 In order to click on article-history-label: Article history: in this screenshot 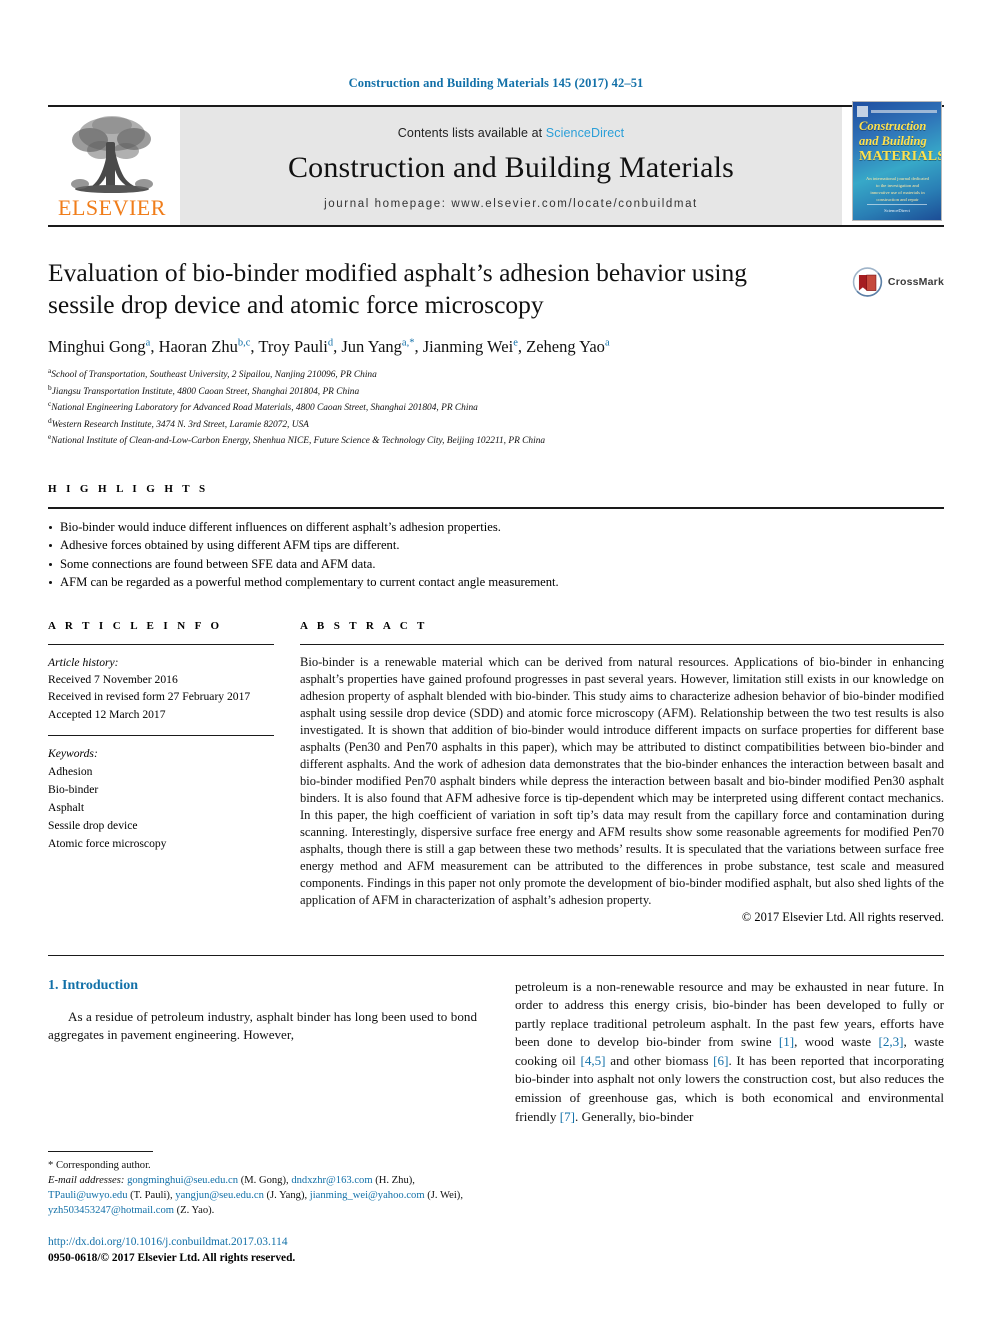, I will do `click(83, 662)`.